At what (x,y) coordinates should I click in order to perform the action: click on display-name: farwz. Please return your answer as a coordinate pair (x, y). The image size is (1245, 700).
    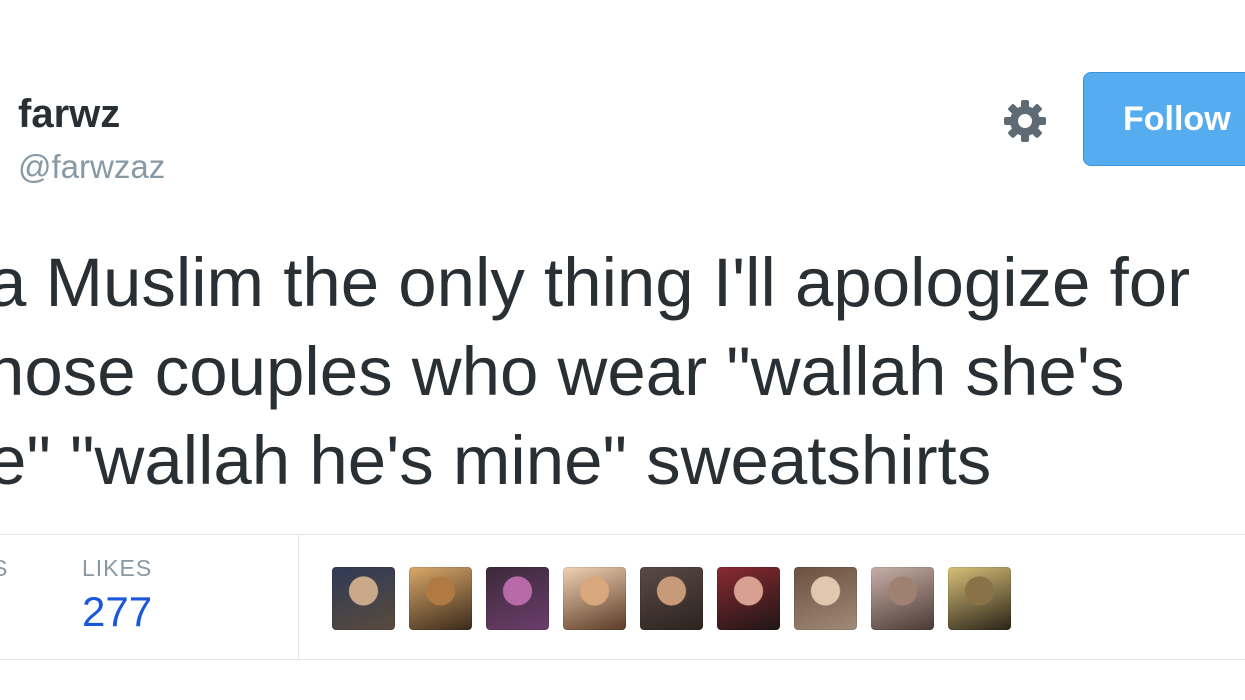
    Looking at the image, I should click on (69, 114).